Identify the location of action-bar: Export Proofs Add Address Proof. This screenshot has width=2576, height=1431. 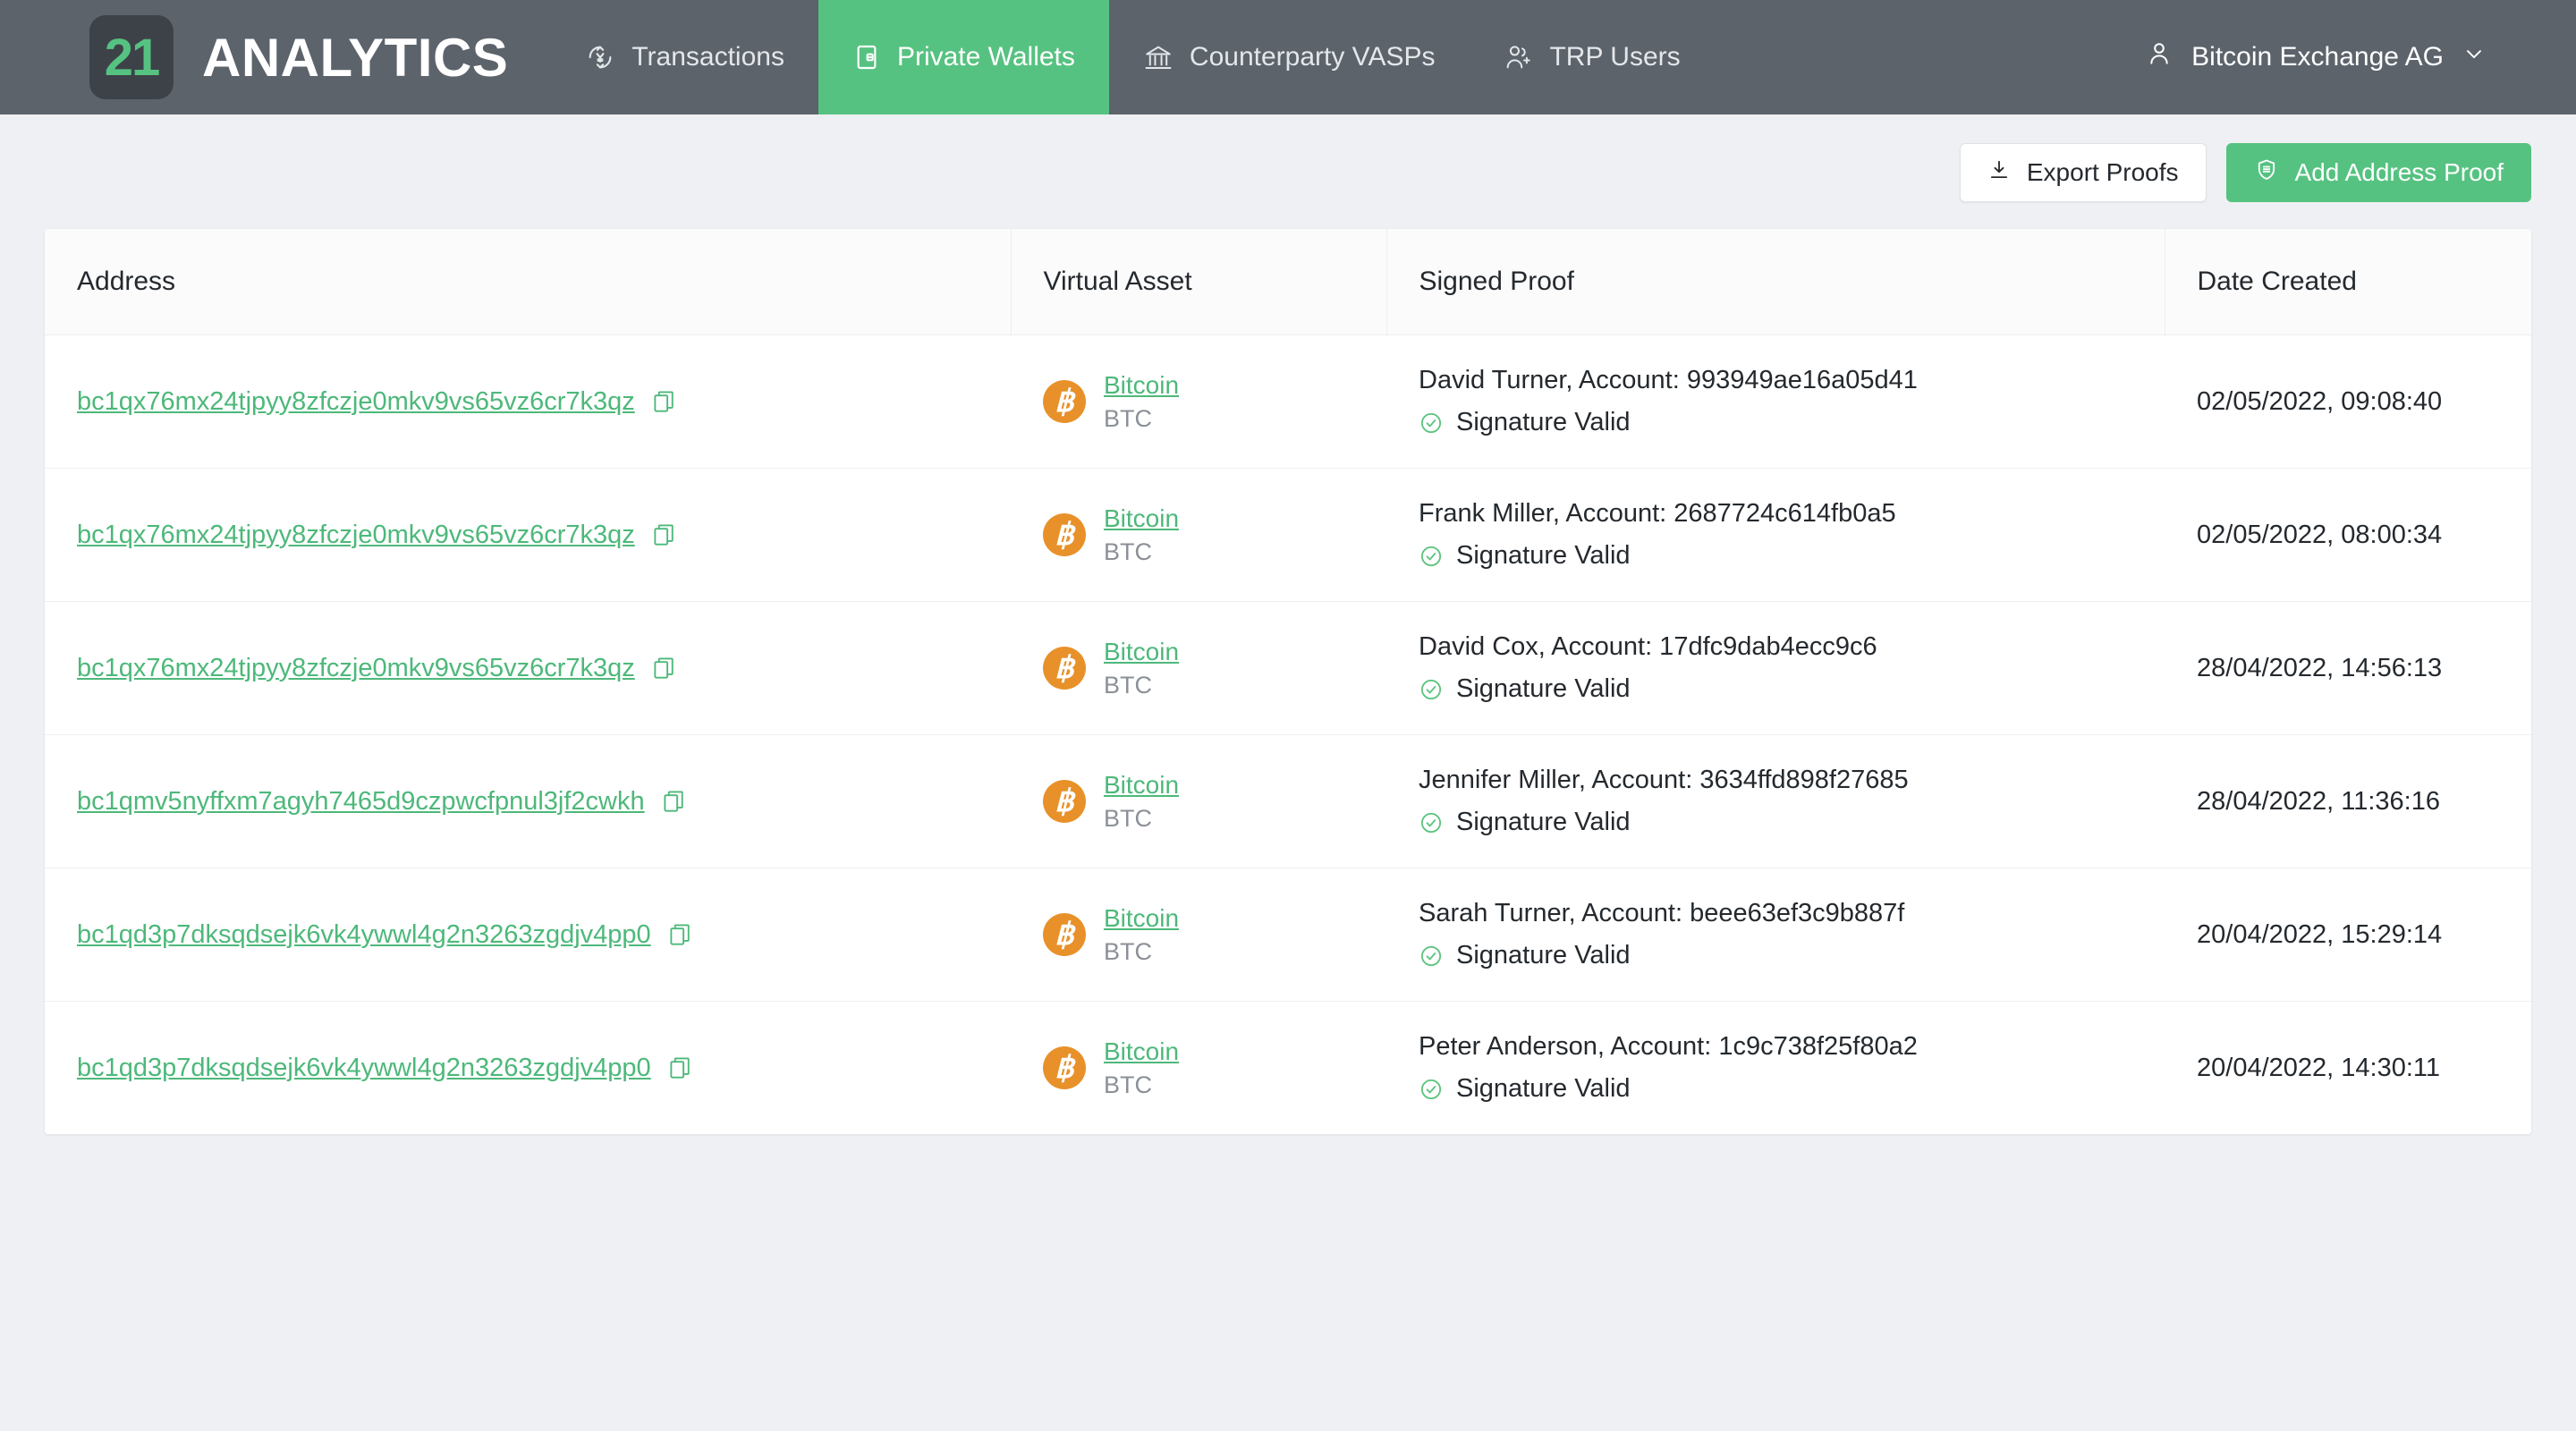
(1288, 158).